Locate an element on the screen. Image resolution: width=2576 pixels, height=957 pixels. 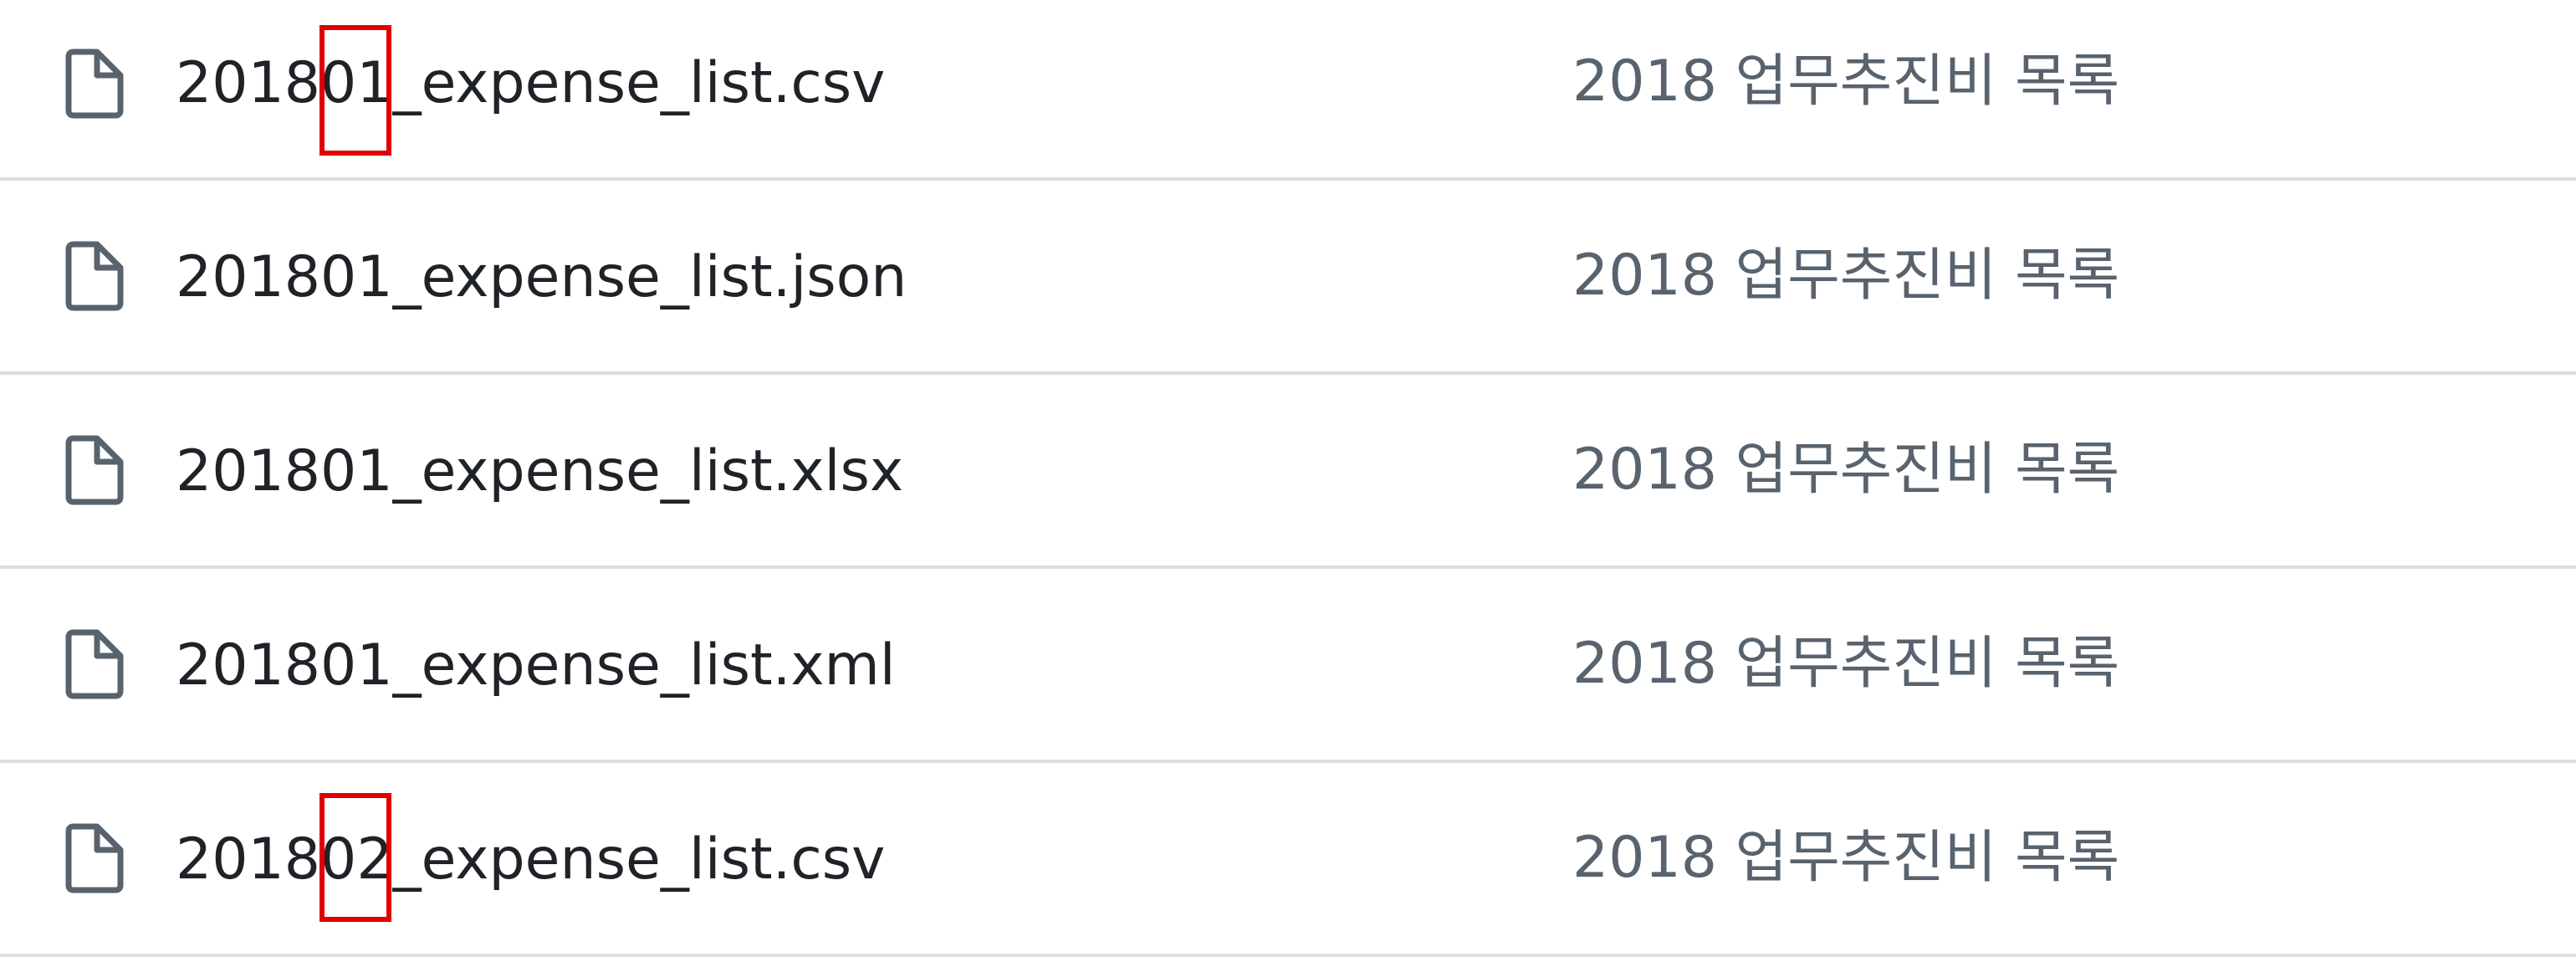
file-name-link: 201802_expense_list.csv is located at coordinates (530, 860).